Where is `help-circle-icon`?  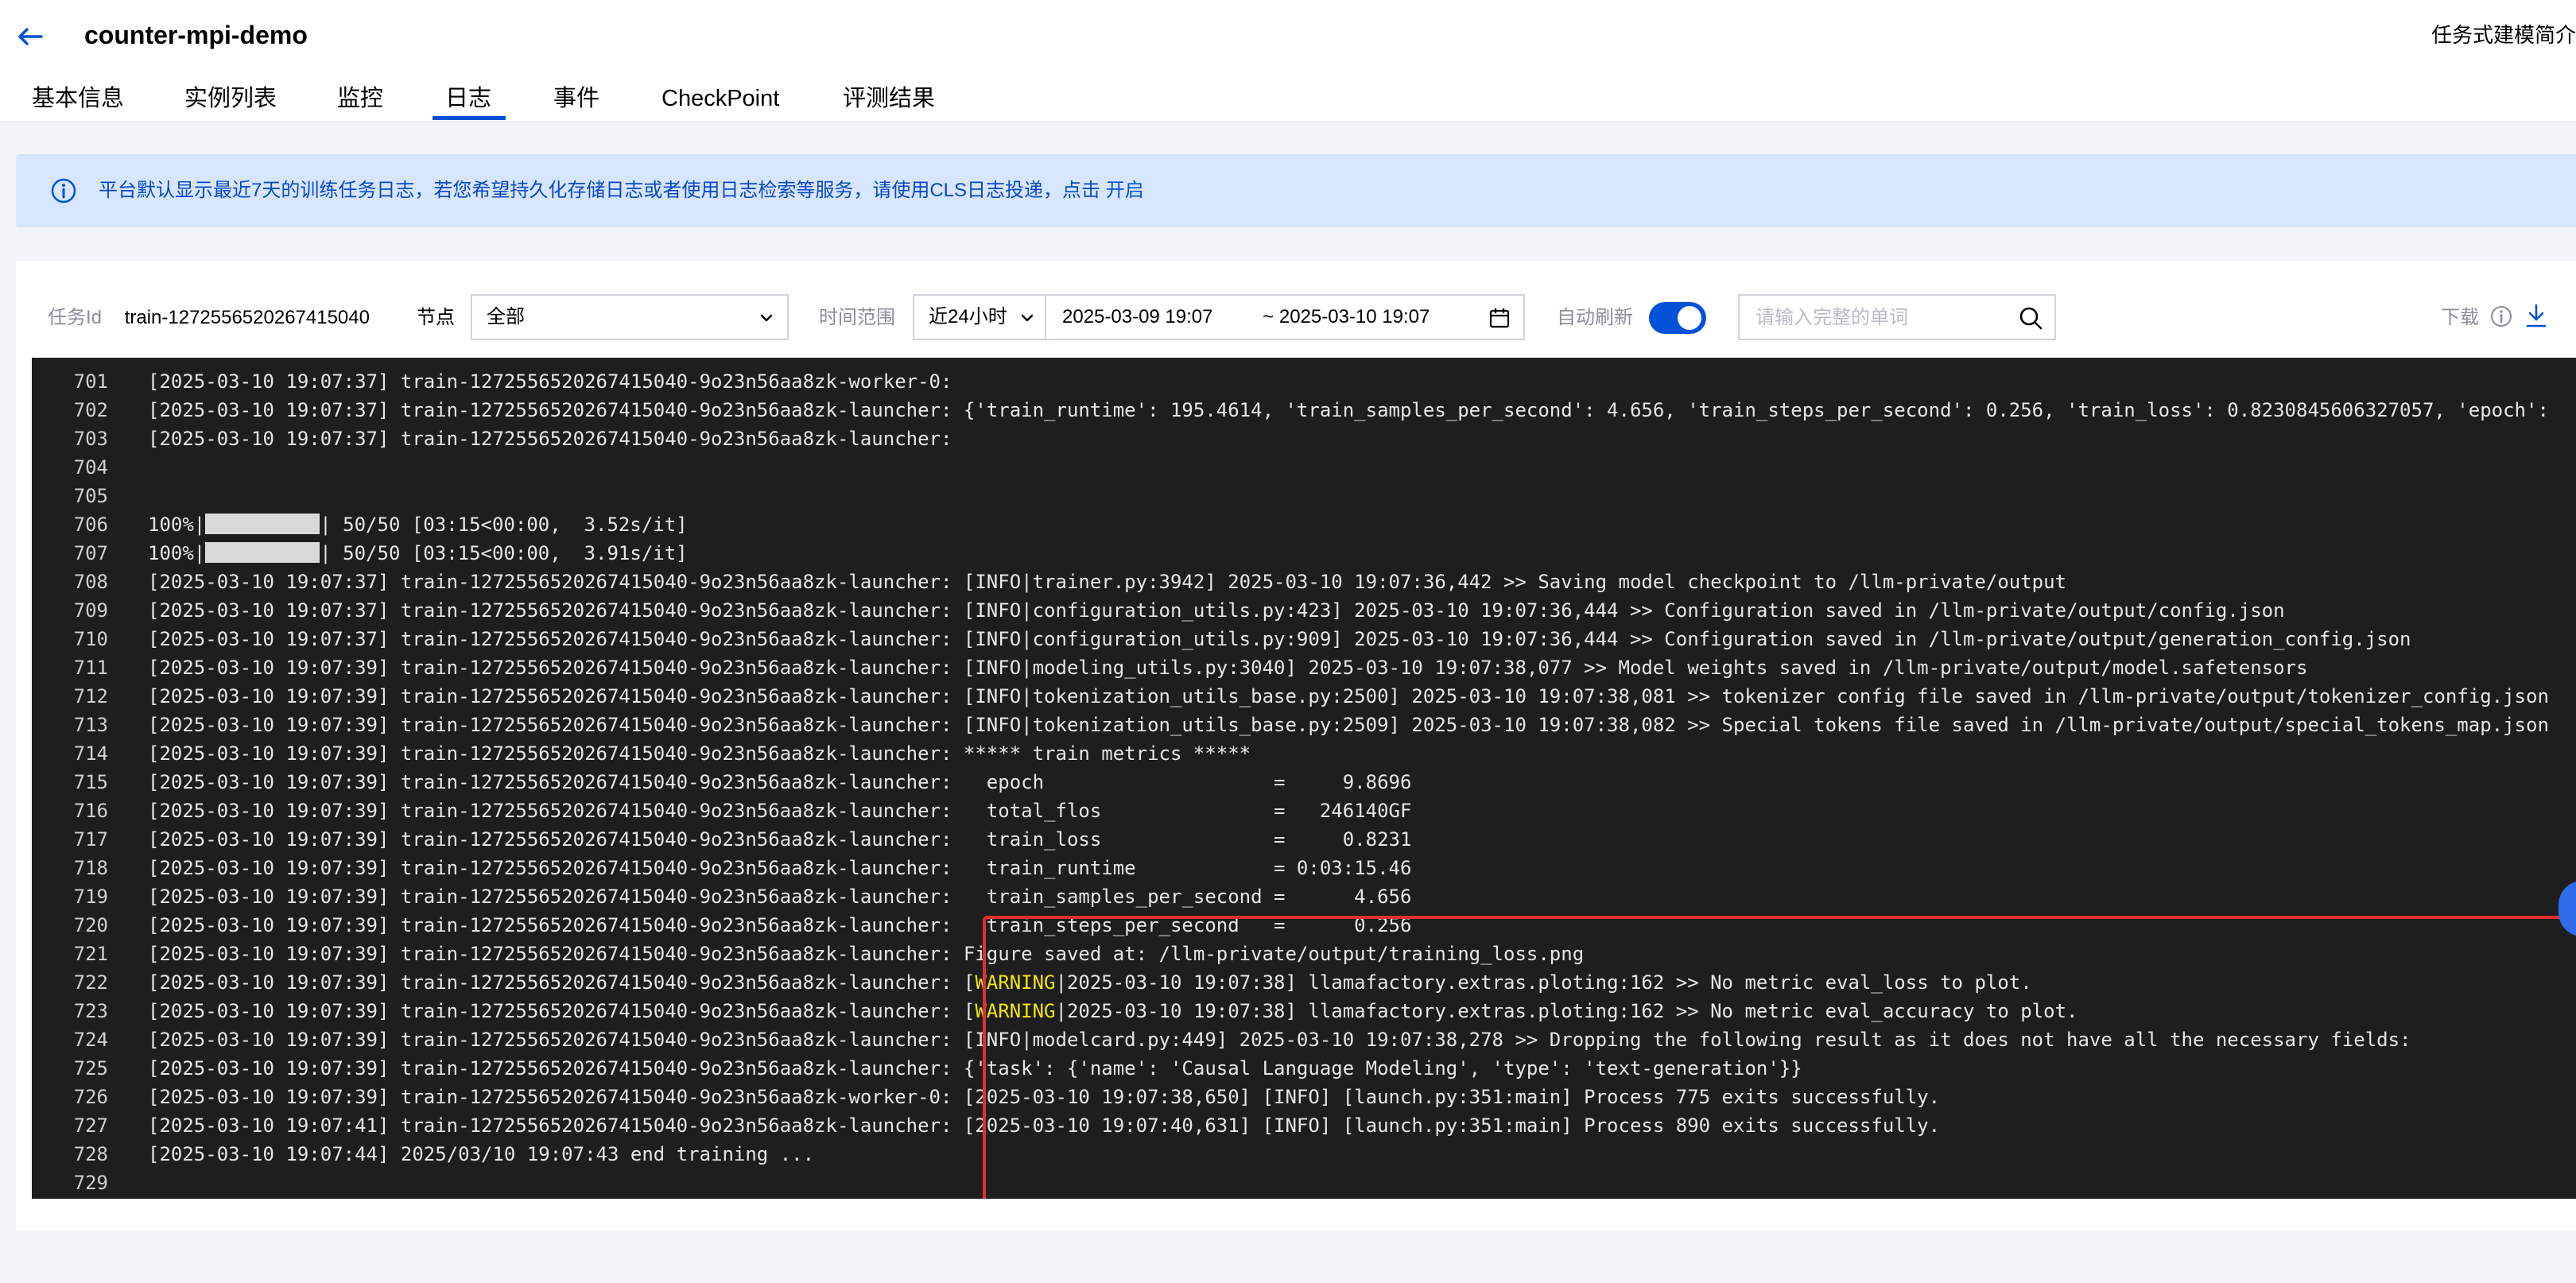
help-circle-icon is located at coordinates (2501, 316).